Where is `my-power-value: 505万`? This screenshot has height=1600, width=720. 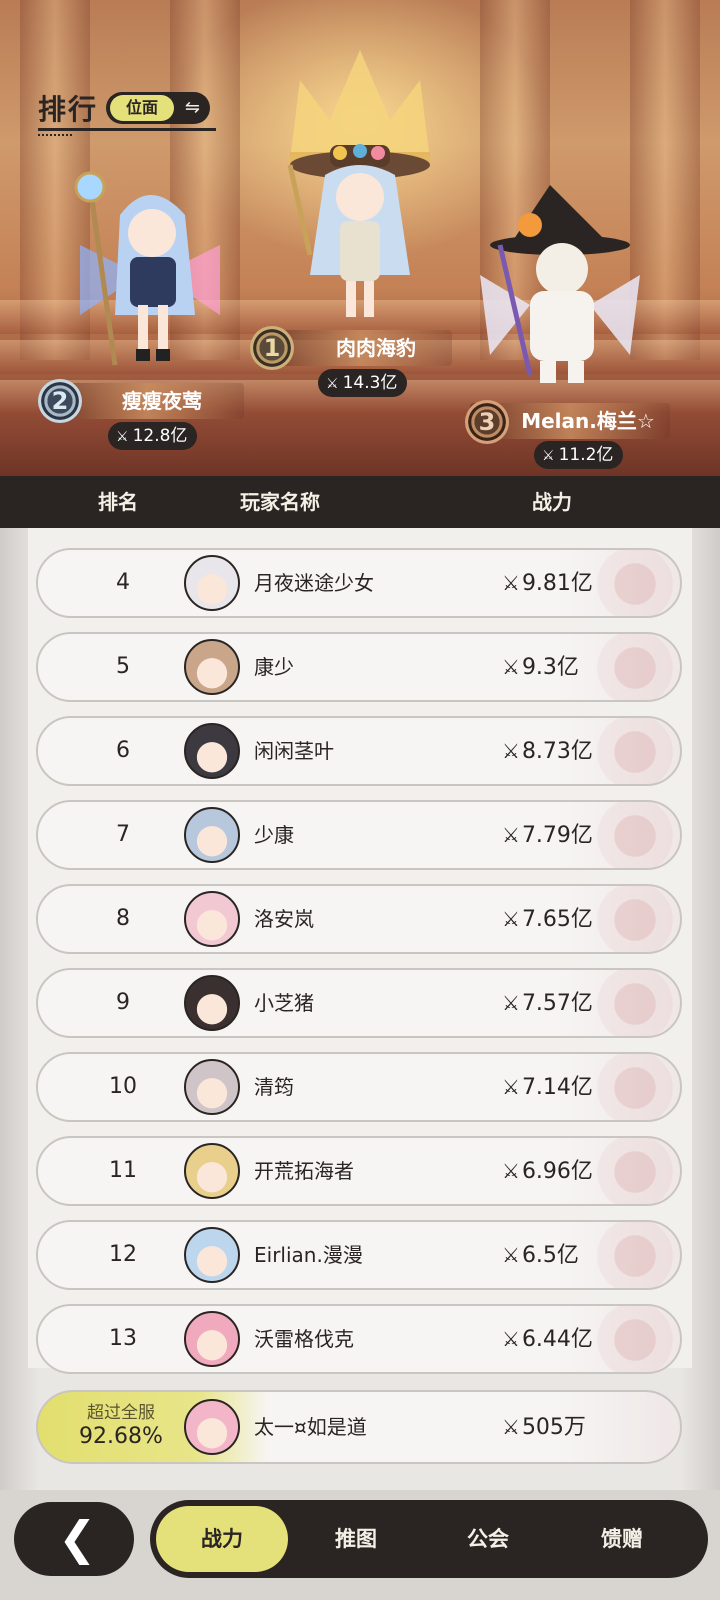 my-power-value: 505万 is located at coordinates (553, 1427).